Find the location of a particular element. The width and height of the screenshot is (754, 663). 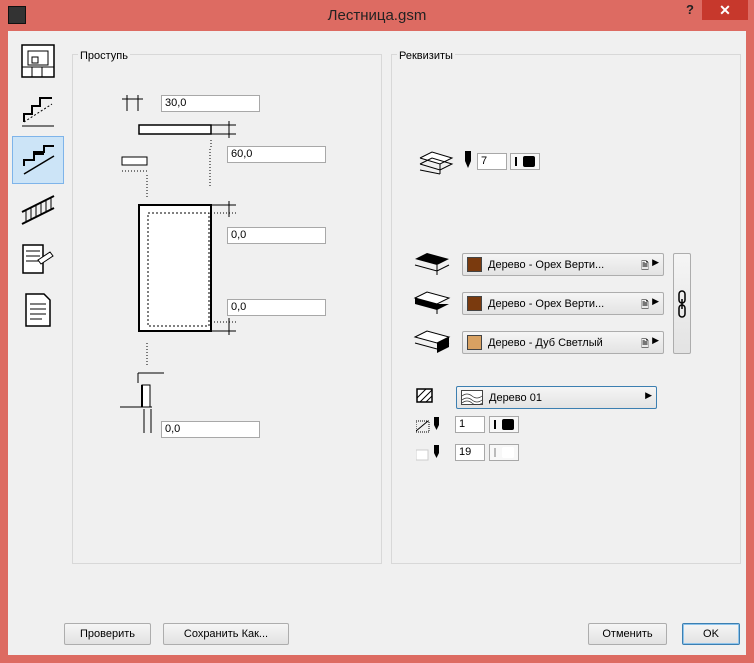

stair-3d-icon is located at coordinates (38, 112).